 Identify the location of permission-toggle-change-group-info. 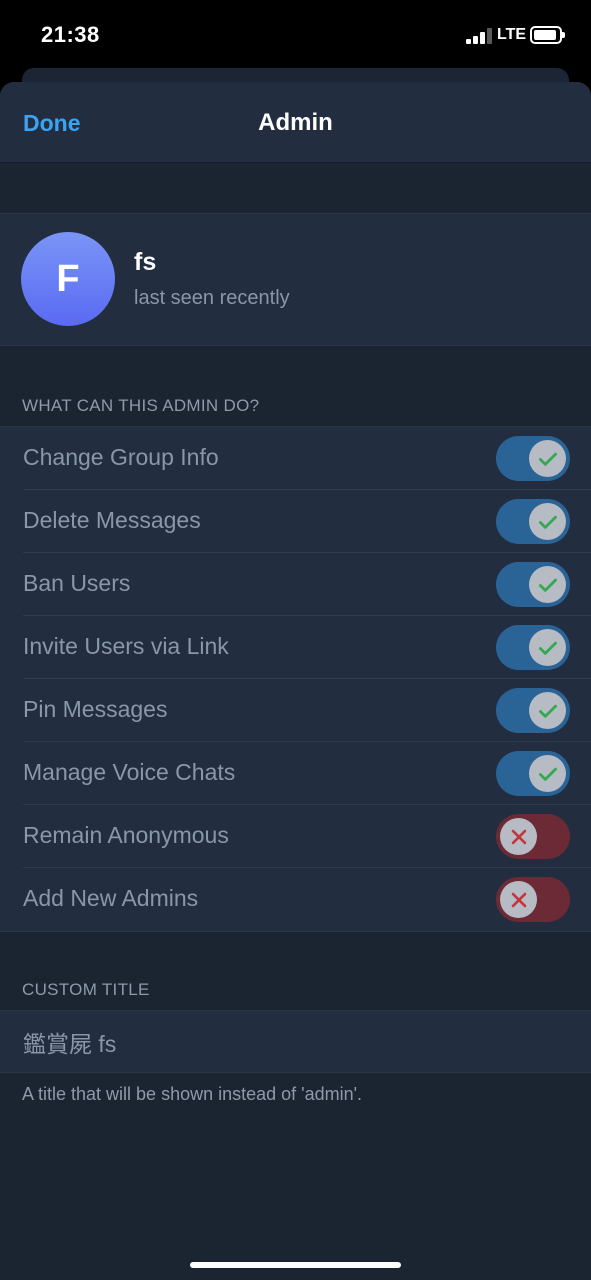
(533, 458).